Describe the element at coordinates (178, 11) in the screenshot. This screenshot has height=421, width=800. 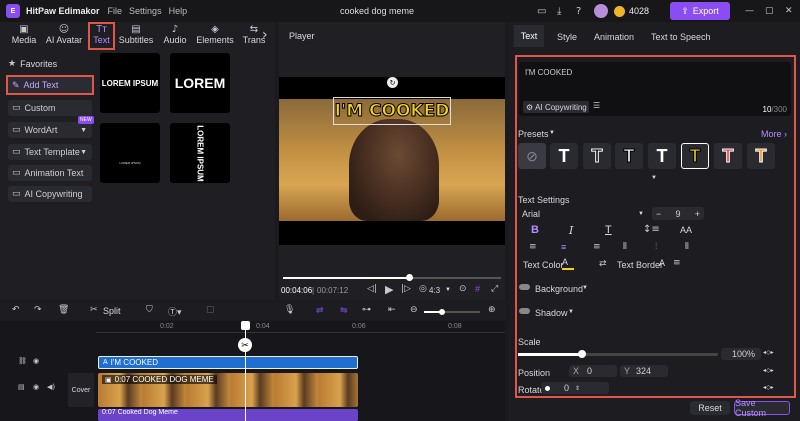
I see `menu-help: Help` at that location.